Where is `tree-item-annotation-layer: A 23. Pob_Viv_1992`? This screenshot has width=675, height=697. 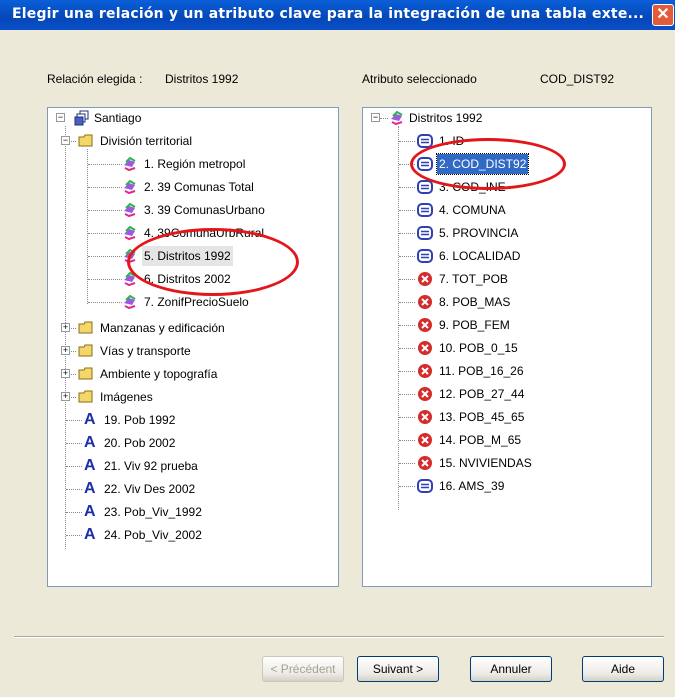
tree-item-annotation-layer: A 23. Pob_Viv_1992 is located at coordinates (193, 512).